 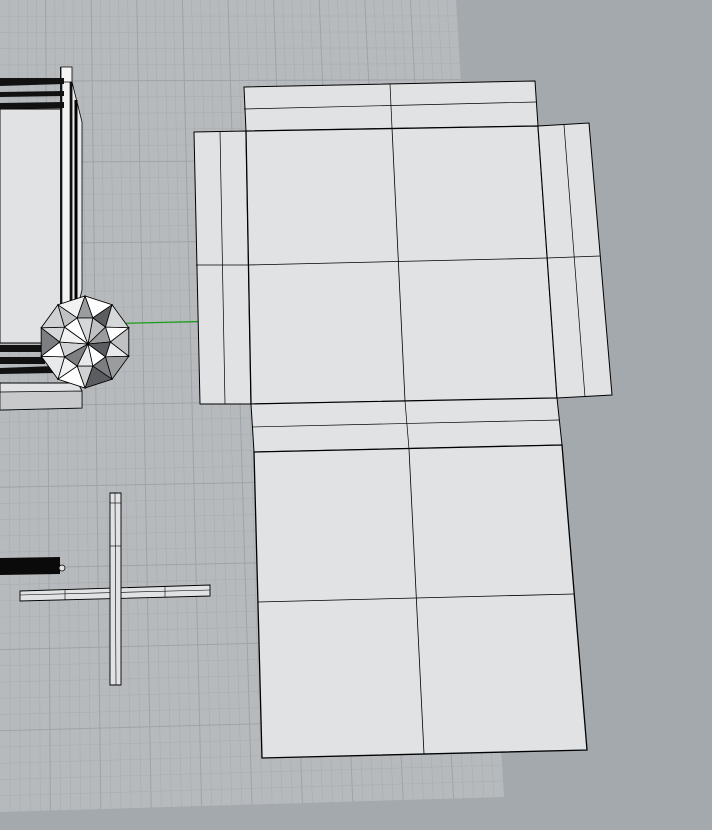 What do you see at coordinates (85, 342) in the screenshot?
I see `geodesic-sphere-object` at bounding box center [85, 342].